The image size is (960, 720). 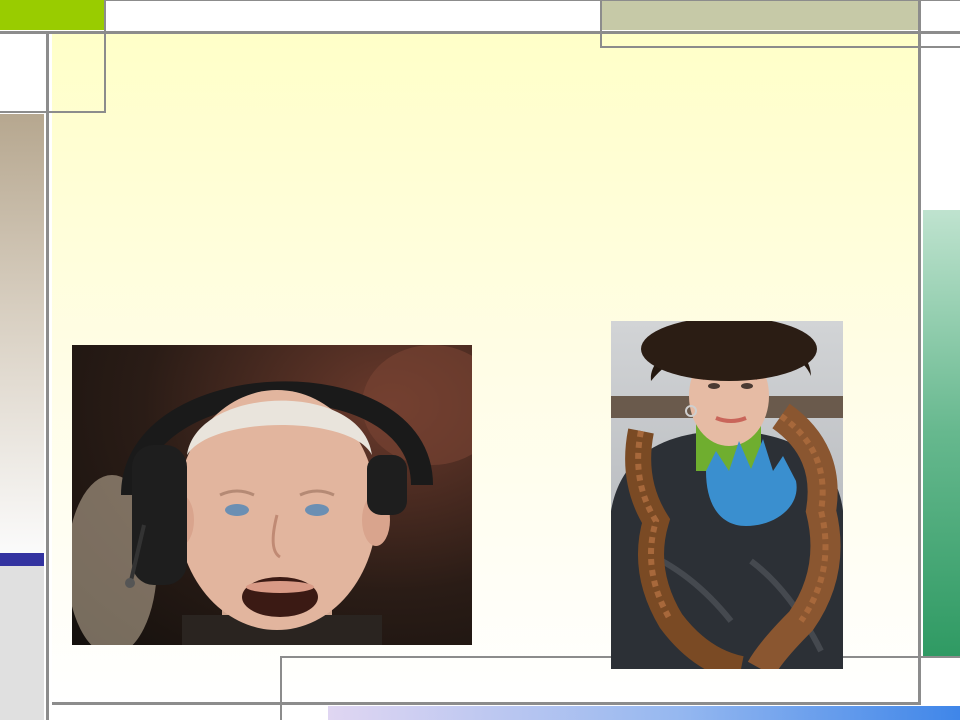 What do you see at coordinates (644, 713) in the screenshot?
I see `bottom-gradient-bar` at bounding box center [644, 713].